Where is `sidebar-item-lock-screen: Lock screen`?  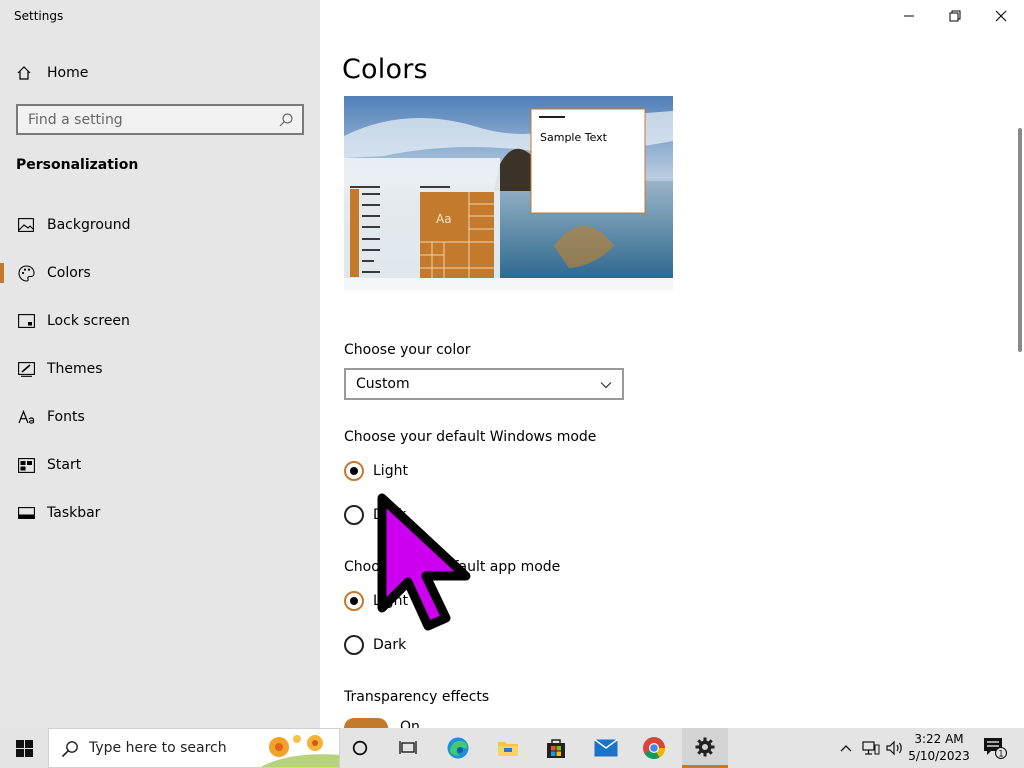 sidebar-item-lock-screen: Lock screen is located at coordinates (160, 321).